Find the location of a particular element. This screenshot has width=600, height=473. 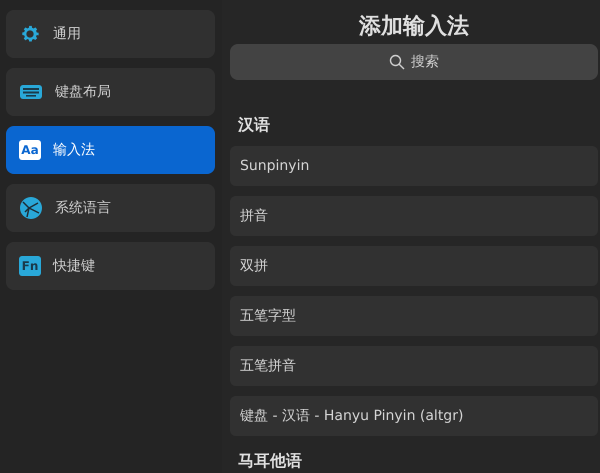

sidebar-item: Aa 输入法 is located at coordinates (110, 150).